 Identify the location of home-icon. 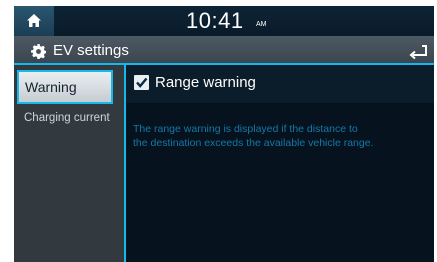
(34, 20).